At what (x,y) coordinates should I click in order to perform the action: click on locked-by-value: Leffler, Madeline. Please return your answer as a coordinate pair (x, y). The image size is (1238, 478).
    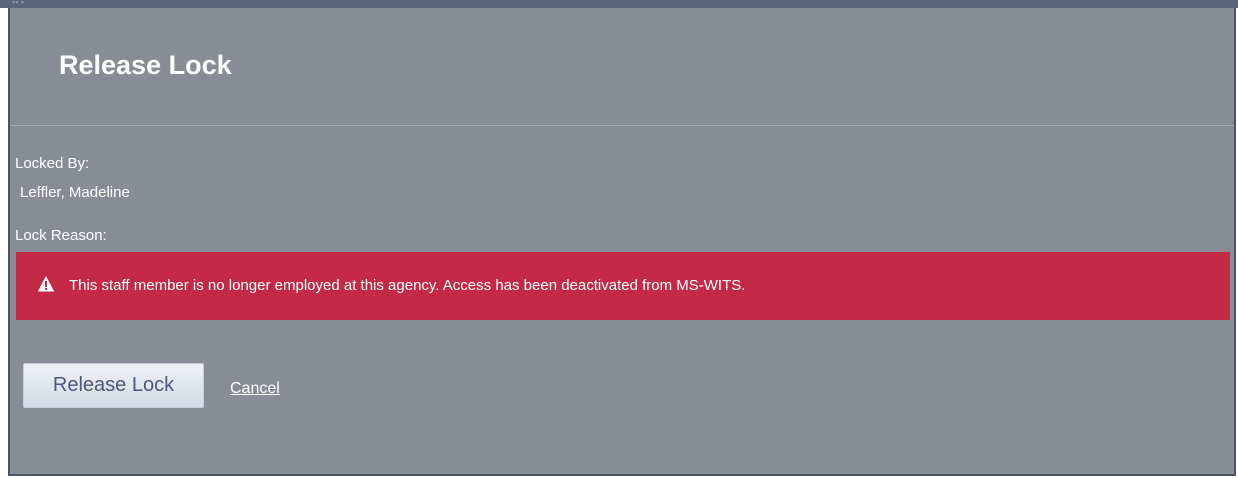
    Looking at the image, I should click on (75, 192).